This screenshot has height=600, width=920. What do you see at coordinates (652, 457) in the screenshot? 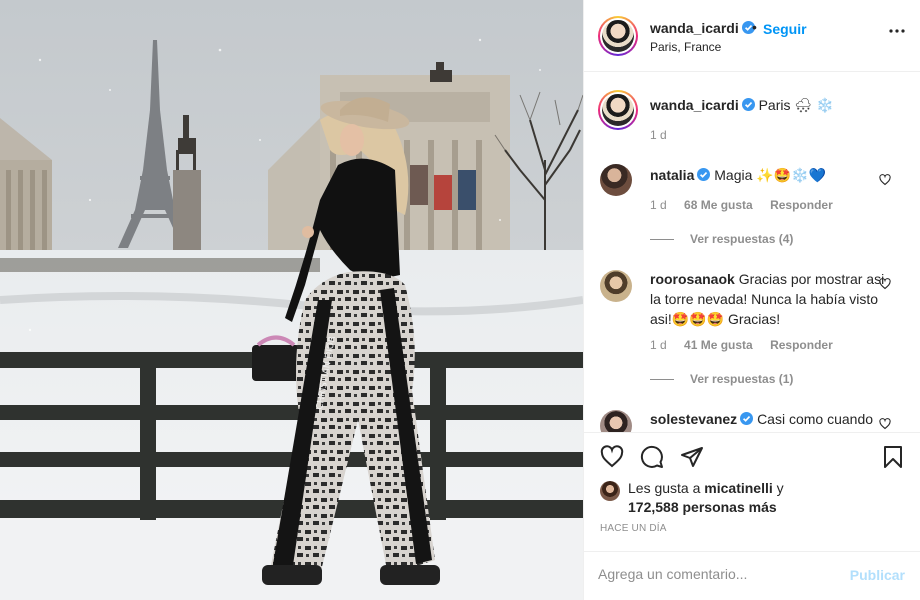
I see `comment-bubble-icon` at bounding box center [652, 457].